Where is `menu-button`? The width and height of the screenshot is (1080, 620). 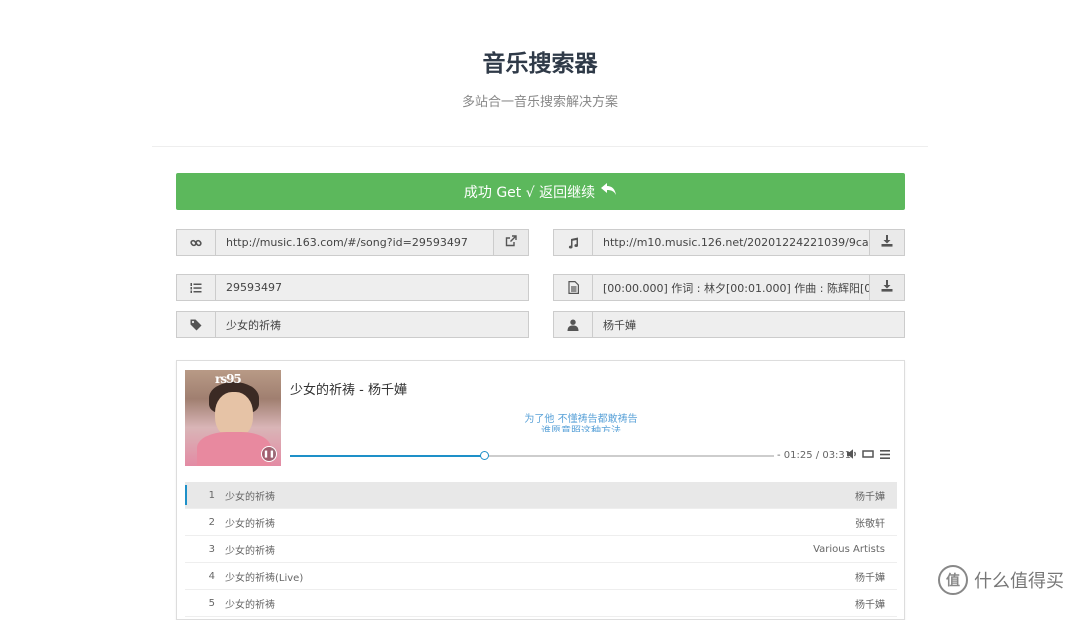
menu-button is located at coordinates (885, 455).